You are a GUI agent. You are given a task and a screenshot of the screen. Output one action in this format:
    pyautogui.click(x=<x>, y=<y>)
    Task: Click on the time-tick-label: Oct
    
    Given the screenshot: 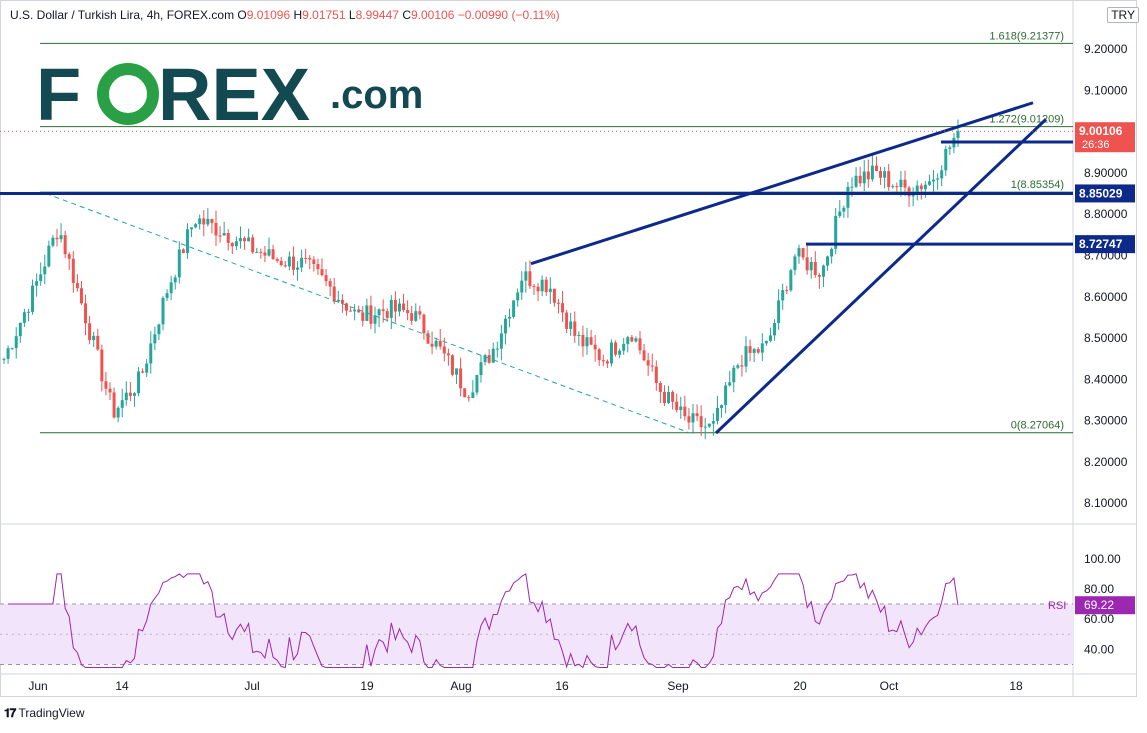 What is the action you would take?
    pyautogui.click(x=889, y=686)
    